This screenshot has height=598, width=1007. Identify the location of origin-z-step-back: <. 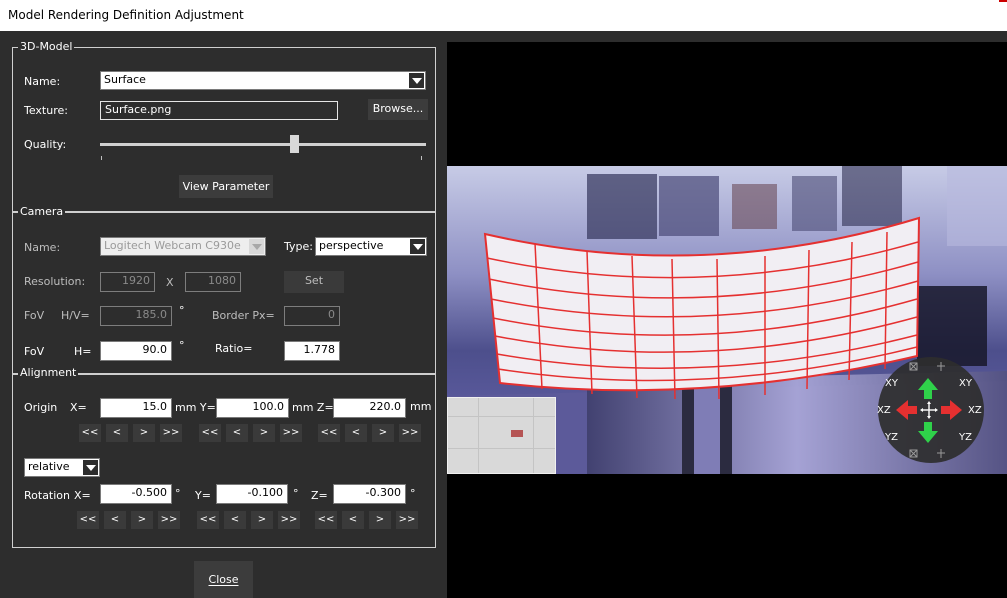
(356, 433).